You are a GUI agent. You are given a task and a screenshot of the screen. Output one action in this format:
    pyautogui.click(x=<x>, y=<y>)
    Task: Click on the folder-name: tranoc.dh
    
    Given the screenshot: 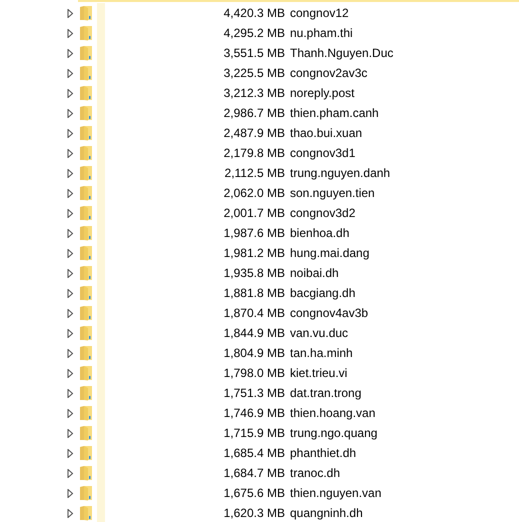 What is the action you would take?
    pyautogui.click(x=315, y=473)
    